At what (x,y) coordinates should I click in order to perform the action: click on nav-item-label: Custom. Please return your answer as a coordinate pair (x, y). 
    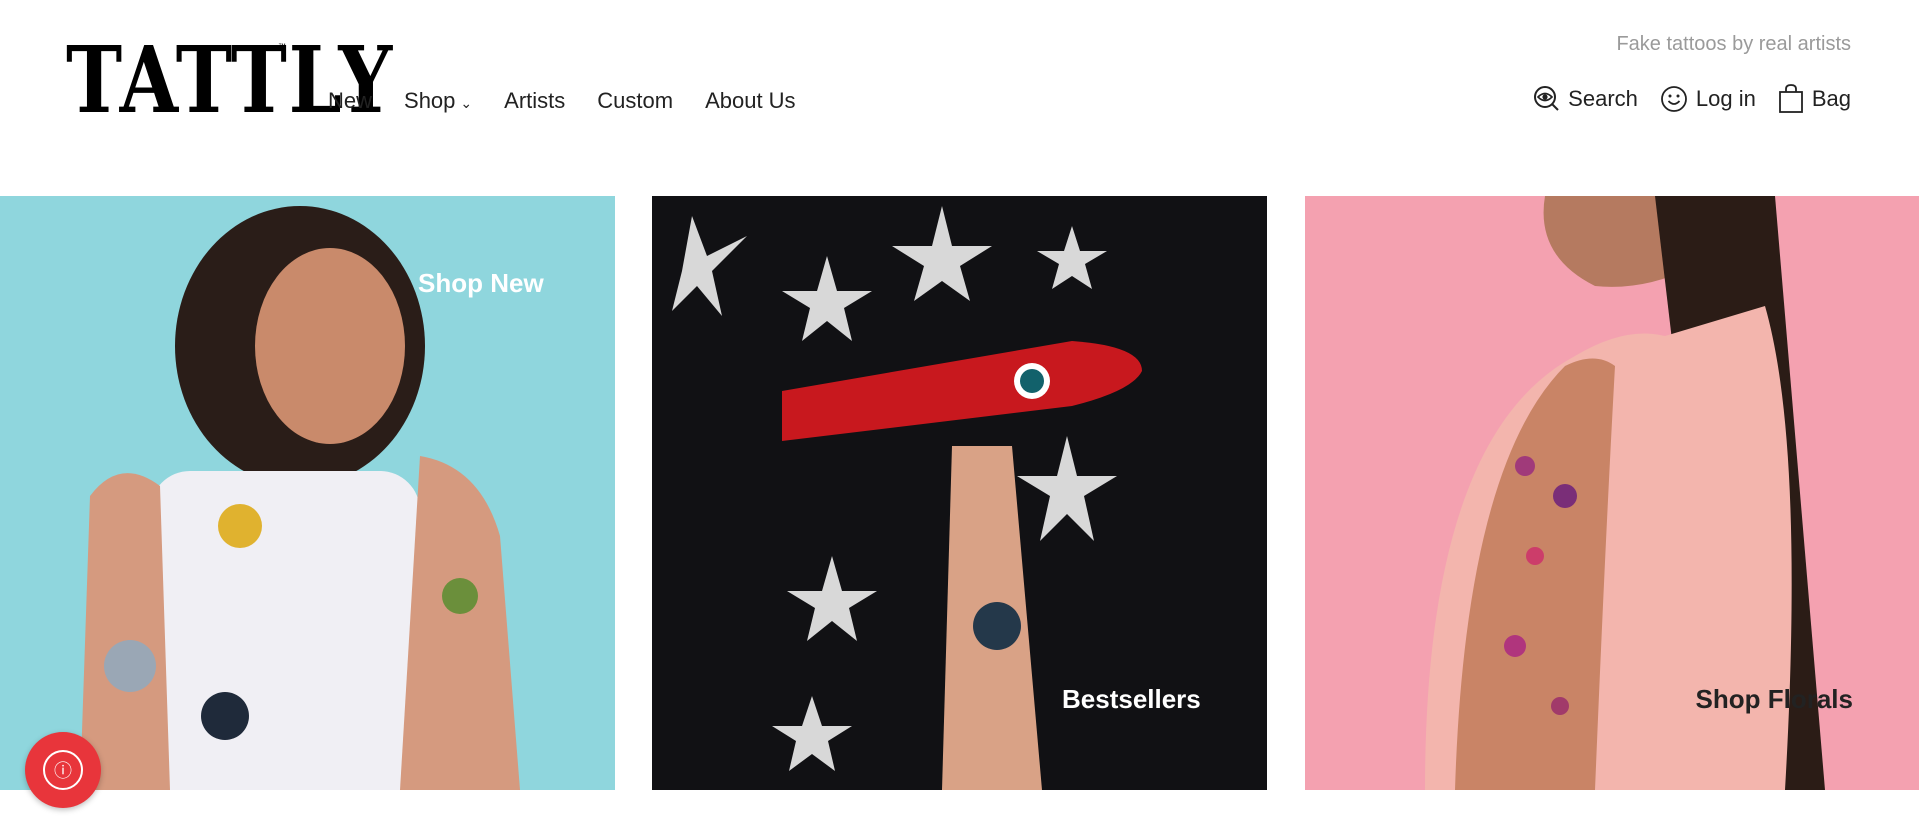
    Looking at the image, I should click on (635, 100).